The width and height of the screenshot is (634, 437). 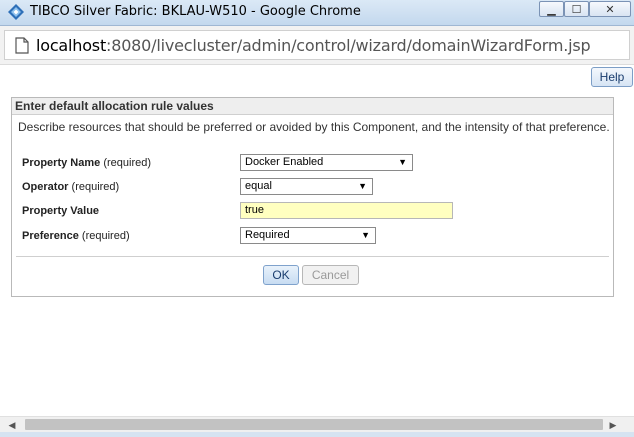 I want to click on property-value-label: Property Value, so click(x=61, y=211).